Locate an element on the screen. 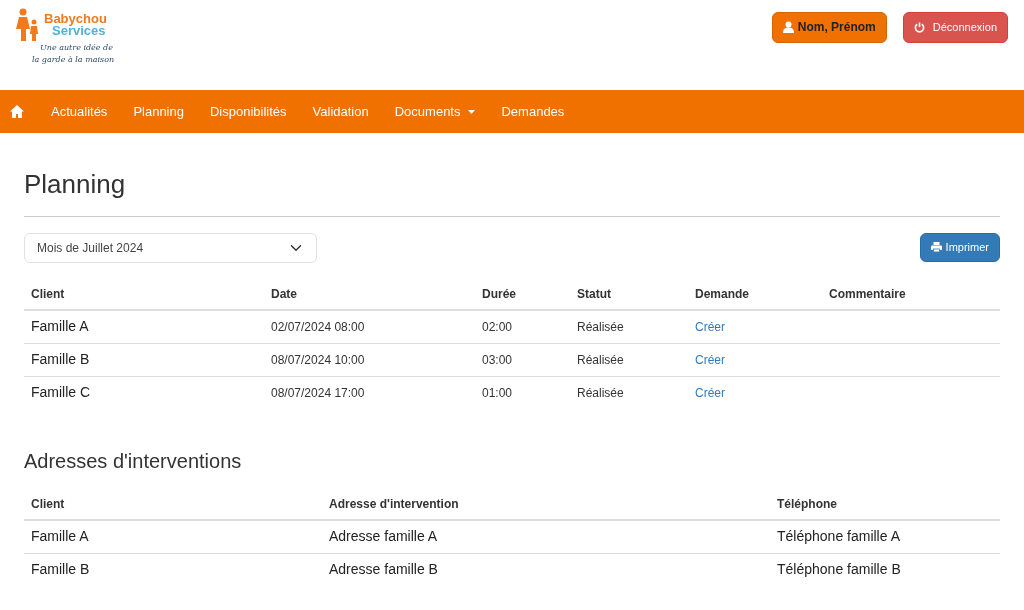  table-cell: Adresse famille B is located at coordinates (383, 569).